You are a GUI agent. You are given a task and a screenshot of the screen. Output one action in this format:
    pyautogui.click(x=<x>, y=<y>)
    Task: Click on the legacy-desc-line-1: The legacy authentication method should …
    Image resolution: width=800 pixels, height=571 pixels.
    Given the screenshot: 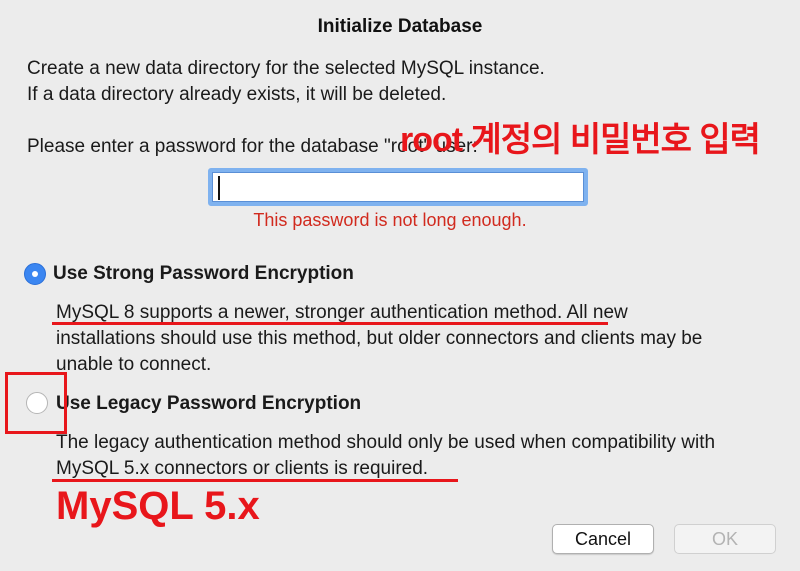 What is the action you would take?
    pyautogui.click(x=386, y=442)
    